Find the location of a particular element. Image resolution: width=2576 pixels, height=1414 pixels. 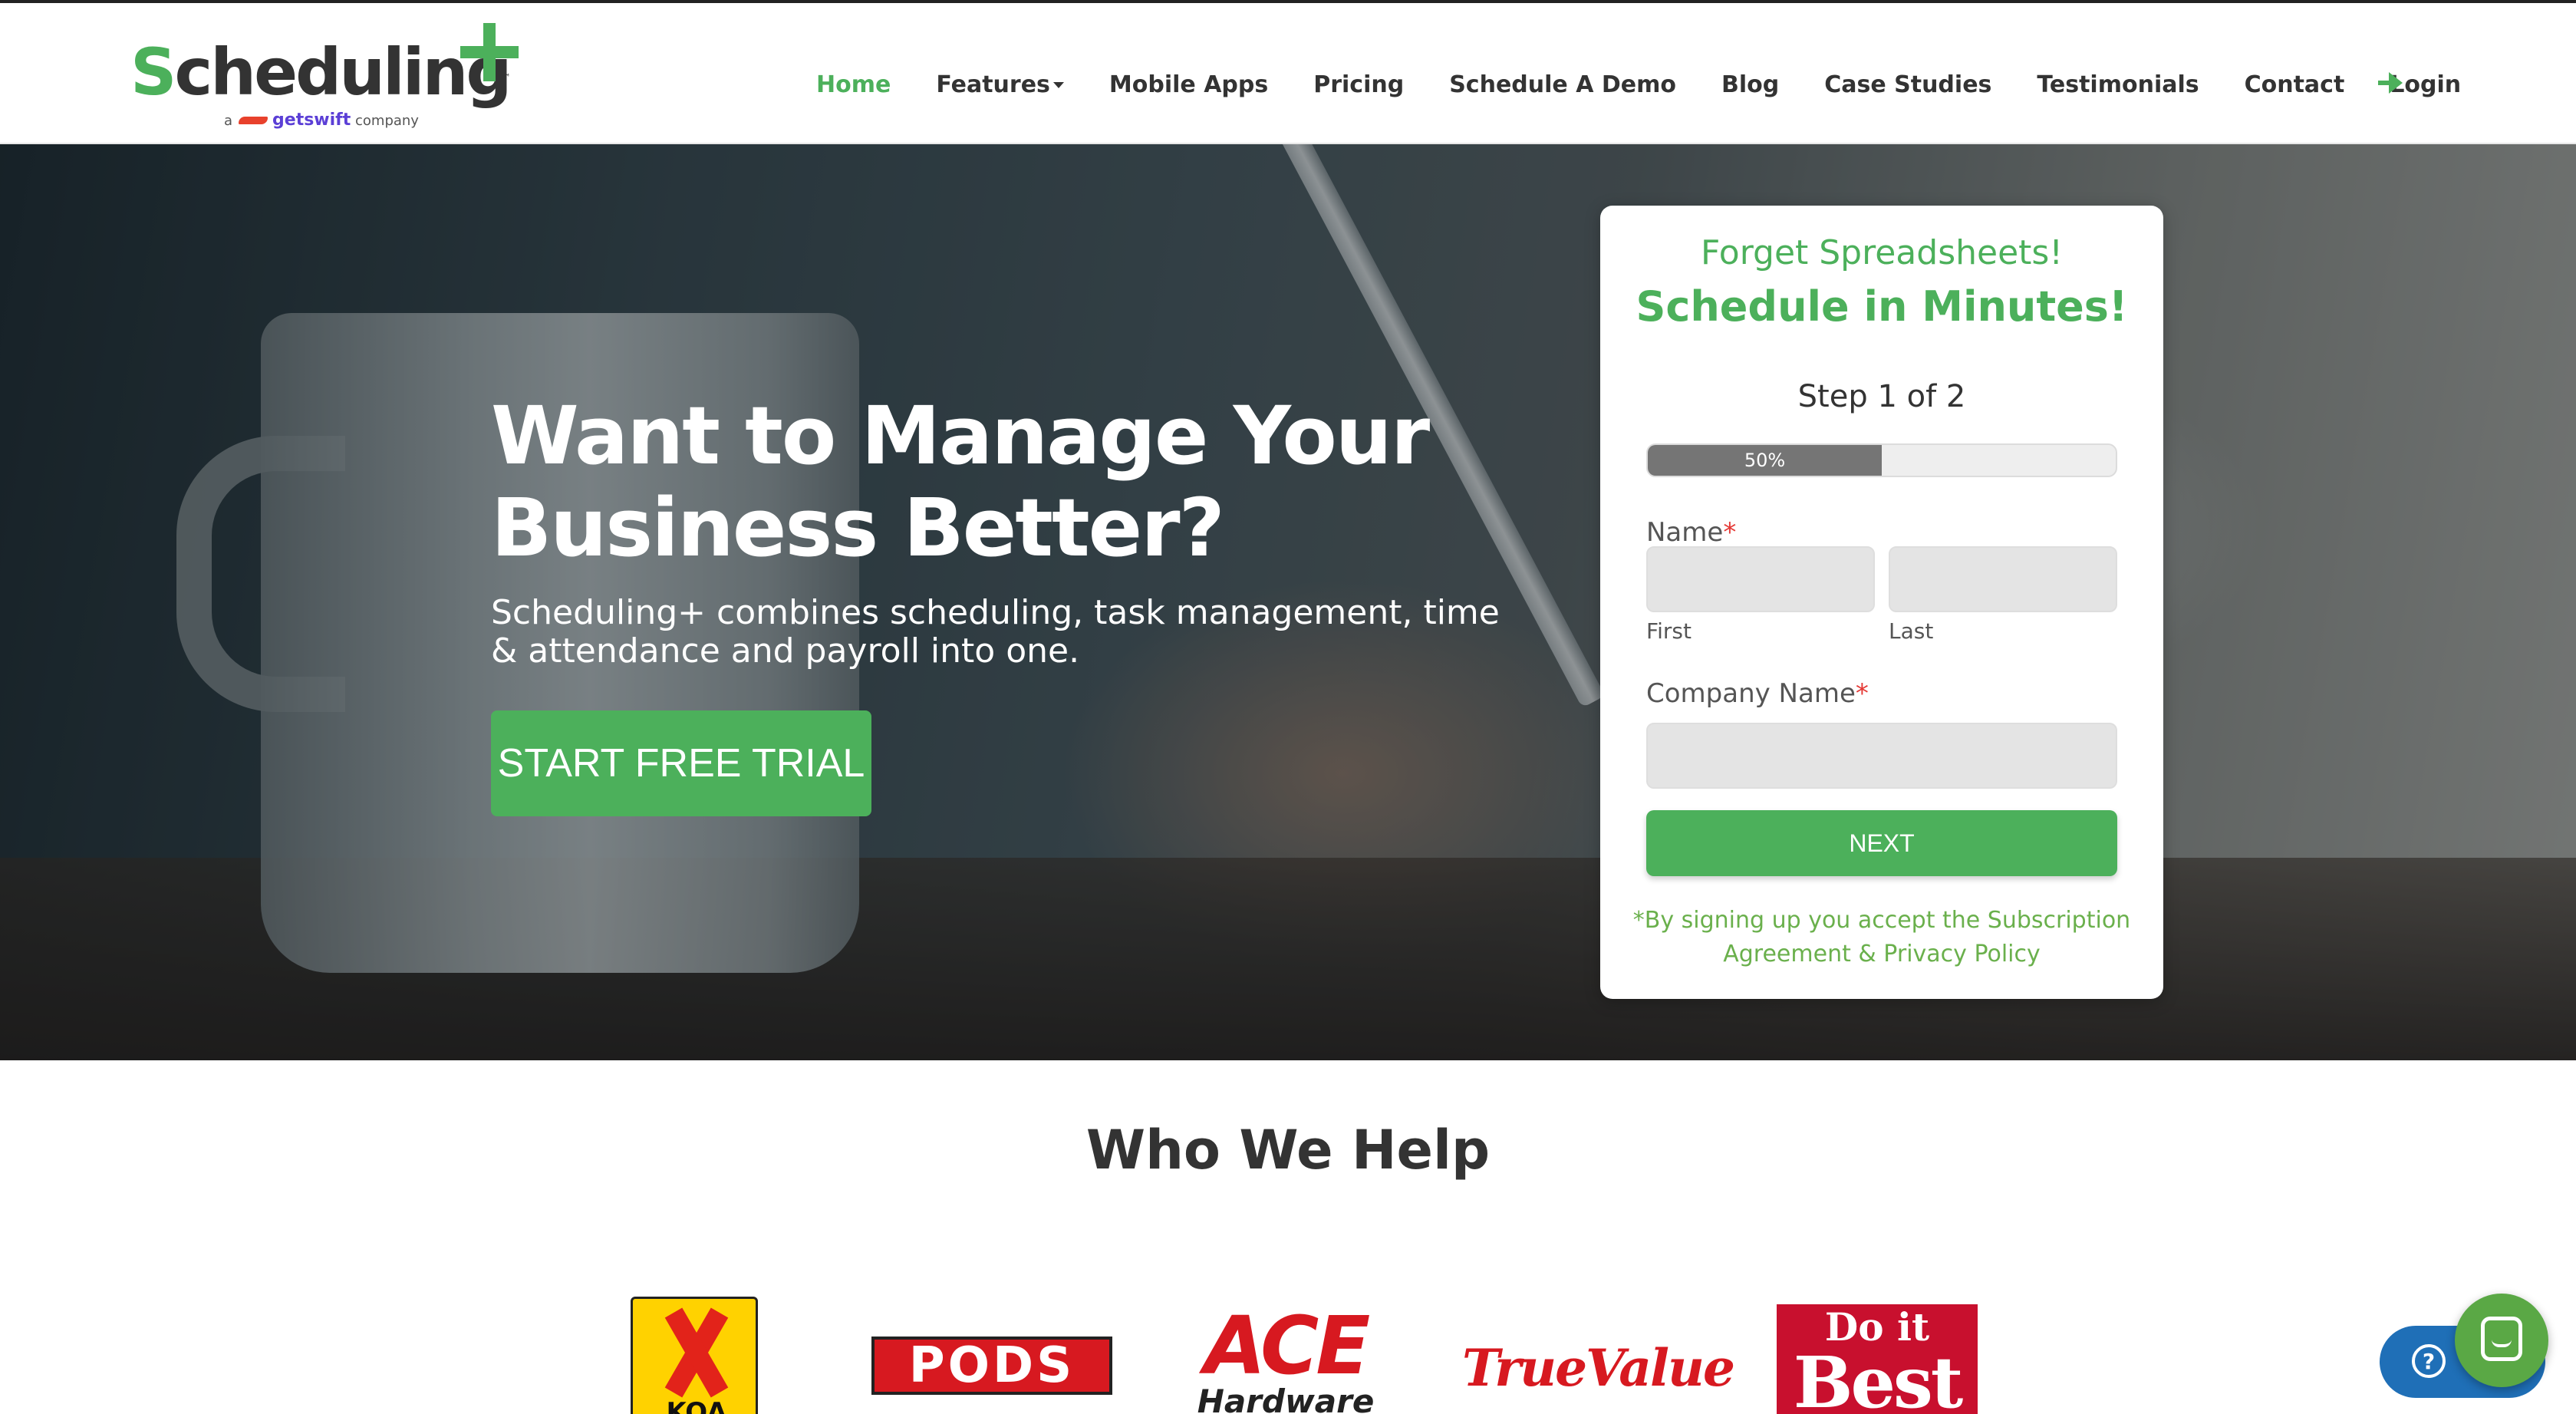

name-label: Name* is located at coordinates (1691, 532).